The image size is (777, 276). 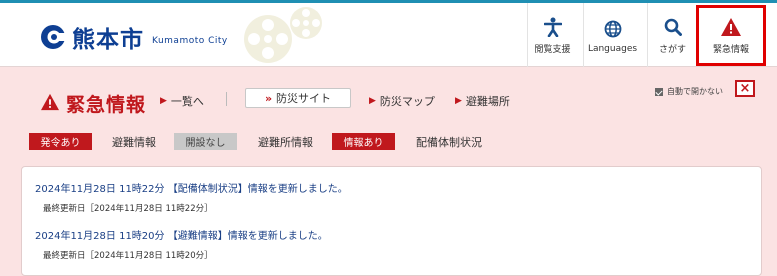 I want to click on bosai-map-link: ▶ 防災マップ, so click(x=402, y=101).